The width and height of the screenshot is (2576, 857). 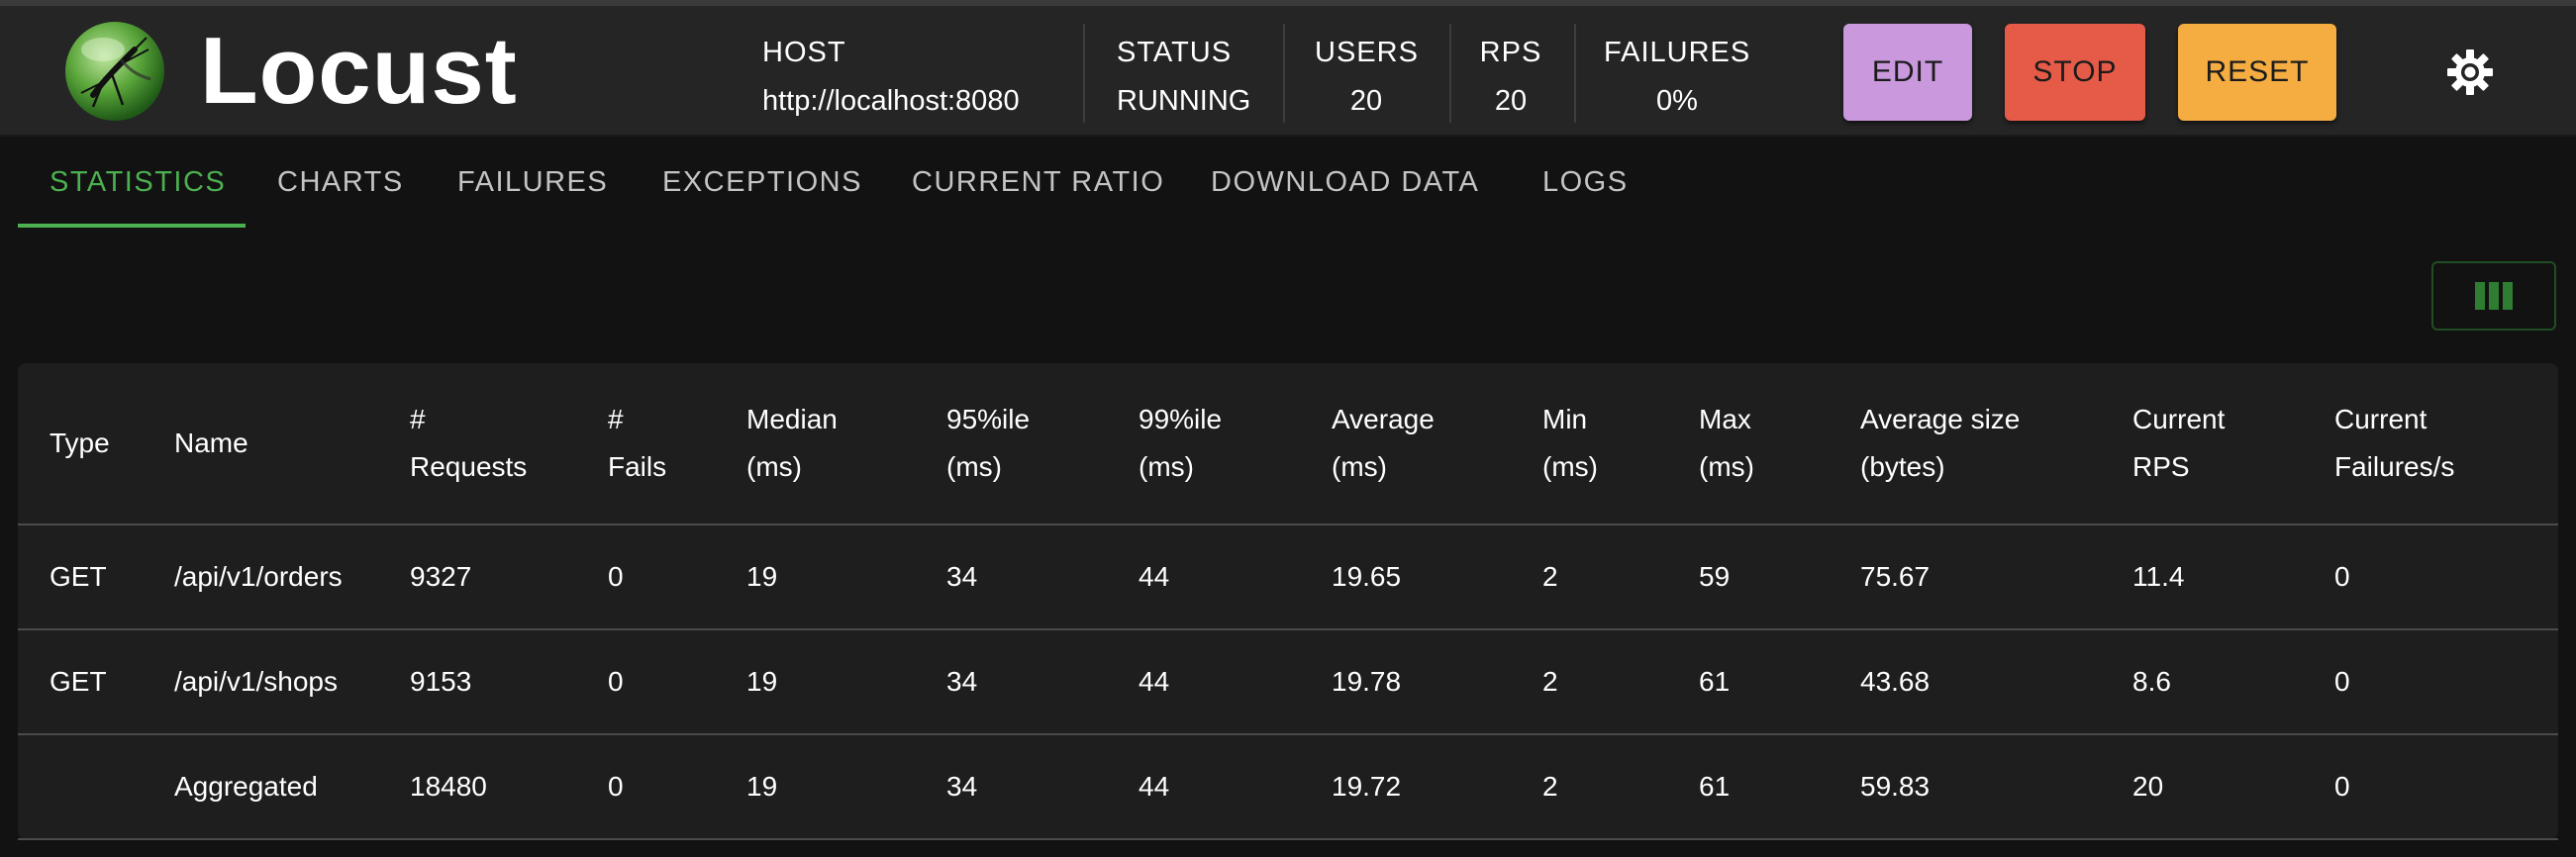 What do you see at coordinates (256, 681) in the screenshot?
I see `cell-name: /api/v1/shops` at bounding box center [256, 681].